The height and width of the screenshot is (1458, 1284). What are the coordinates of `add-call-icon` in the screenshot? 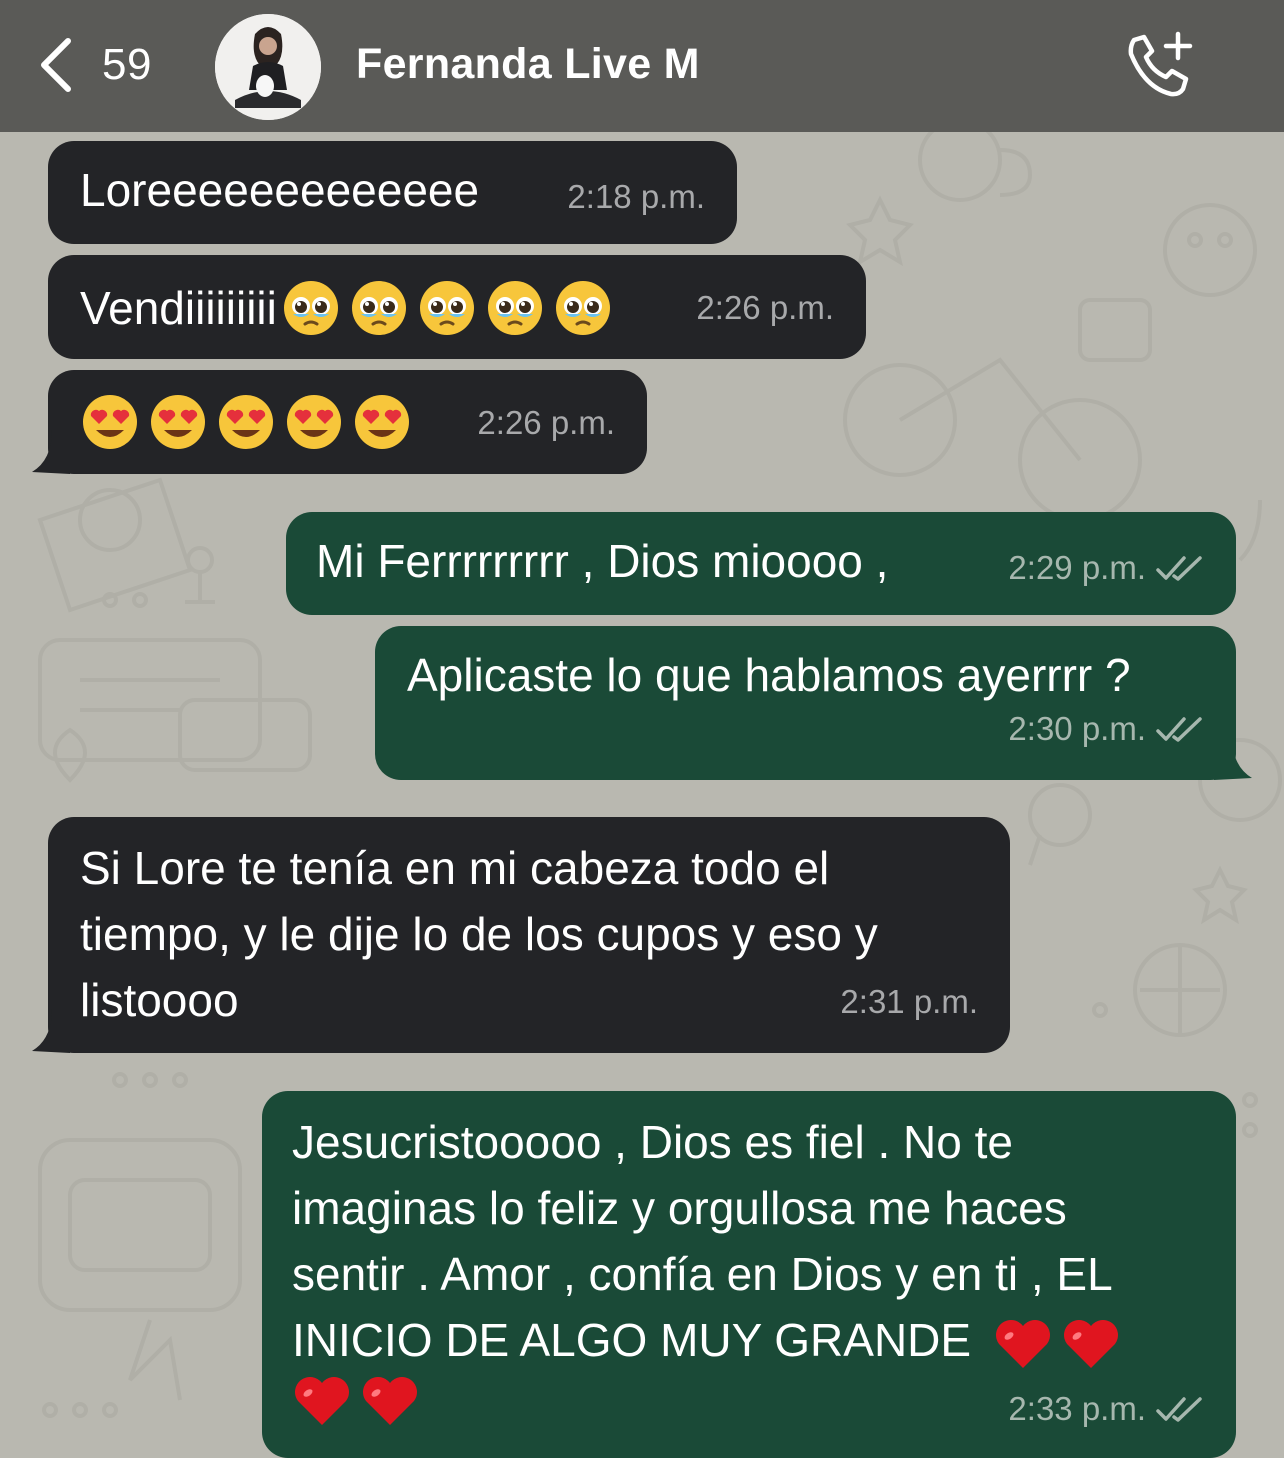 It's located at (1158, 66).